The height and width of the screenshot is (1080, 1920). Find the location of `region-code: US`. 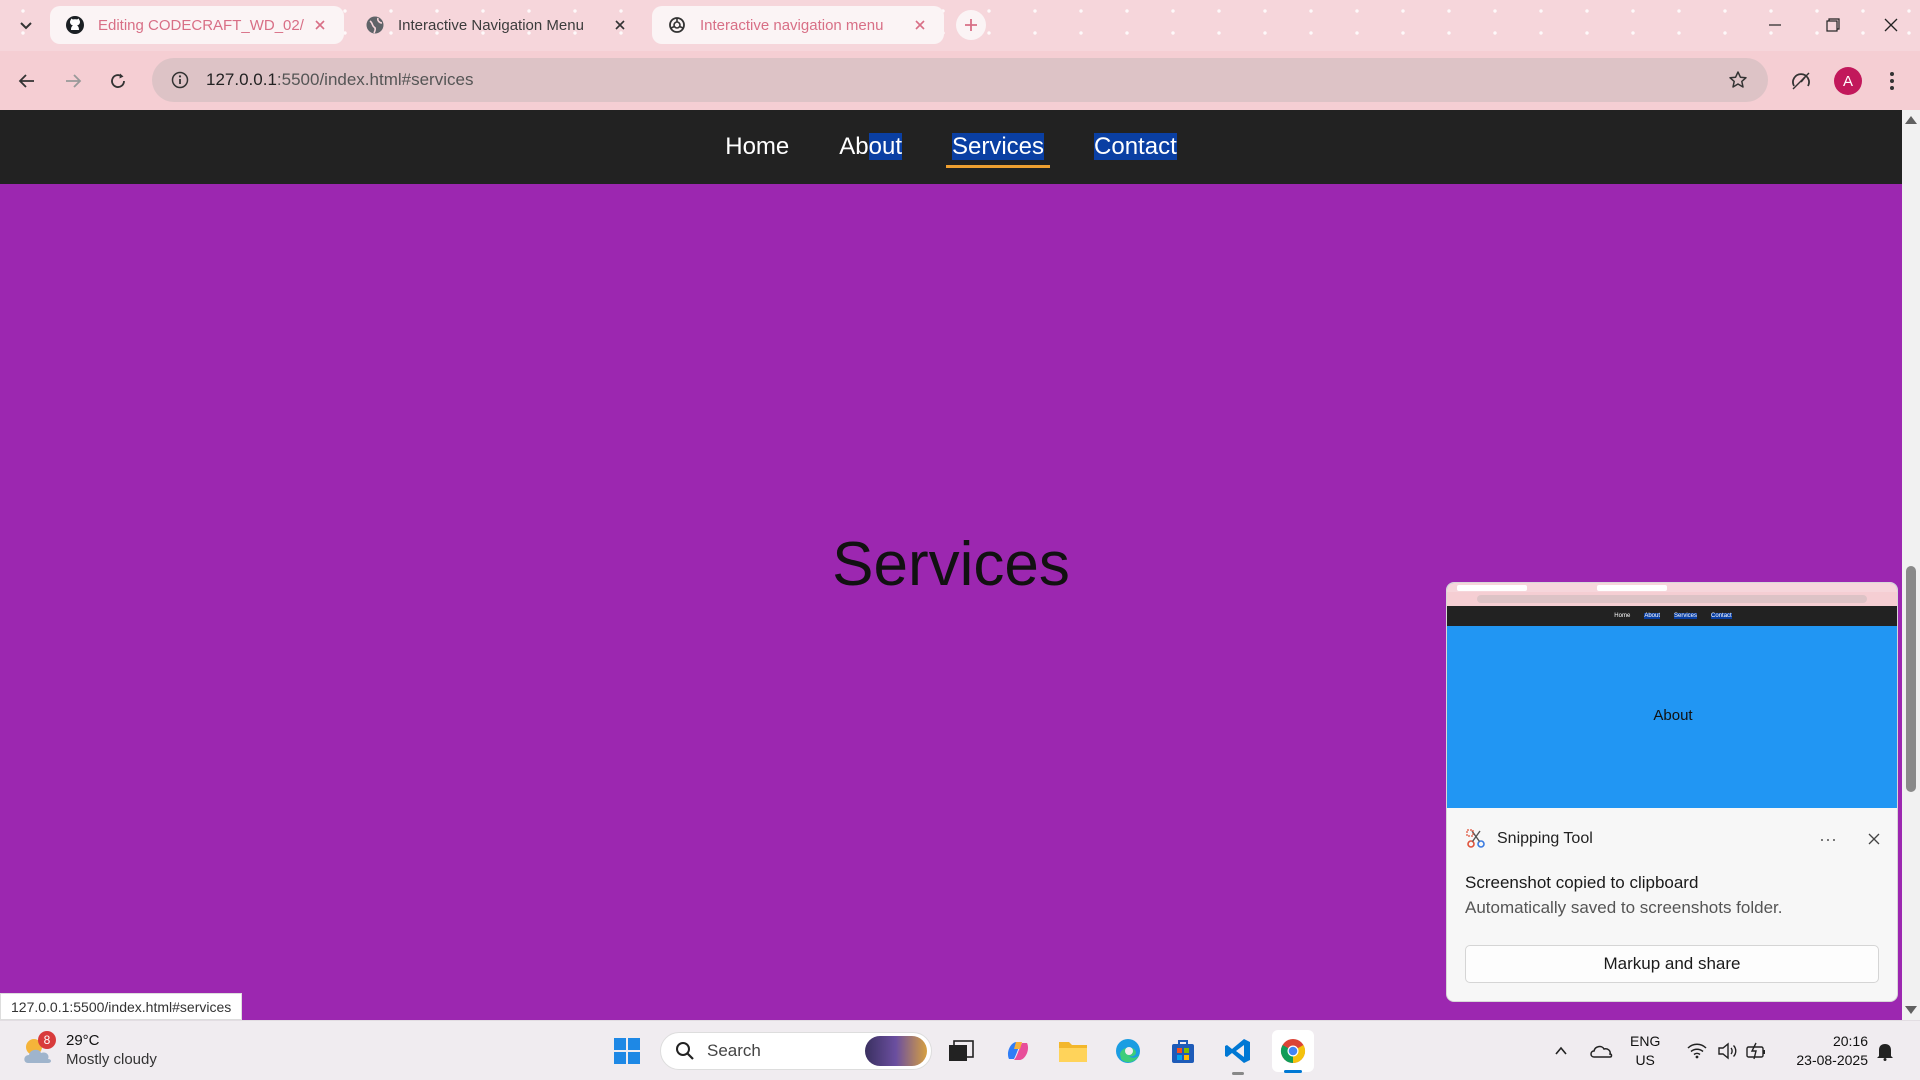

region-code: US is located at coordinates (1645, 1060).